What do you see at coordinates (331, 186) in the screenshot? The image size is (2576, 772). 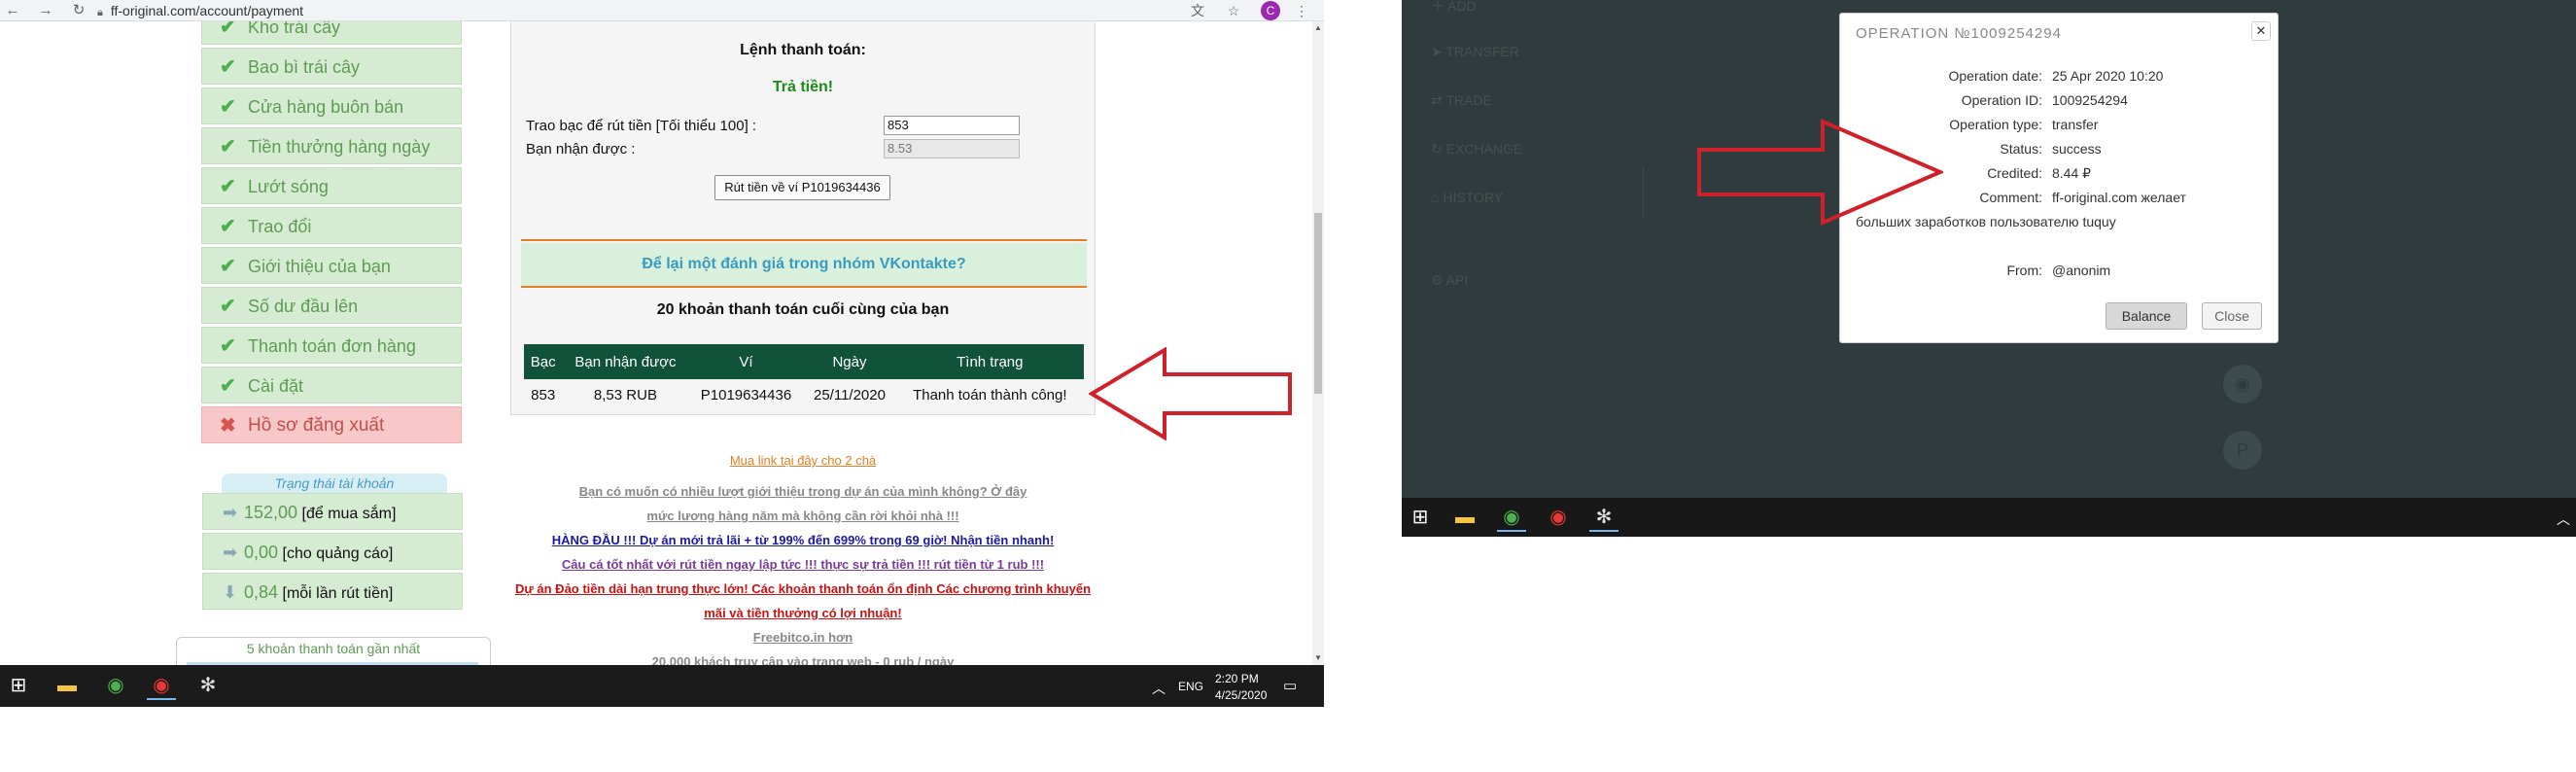 I see `menu-item-surfing: ✔ Lướt sóng` at bounding box center [331, 186].